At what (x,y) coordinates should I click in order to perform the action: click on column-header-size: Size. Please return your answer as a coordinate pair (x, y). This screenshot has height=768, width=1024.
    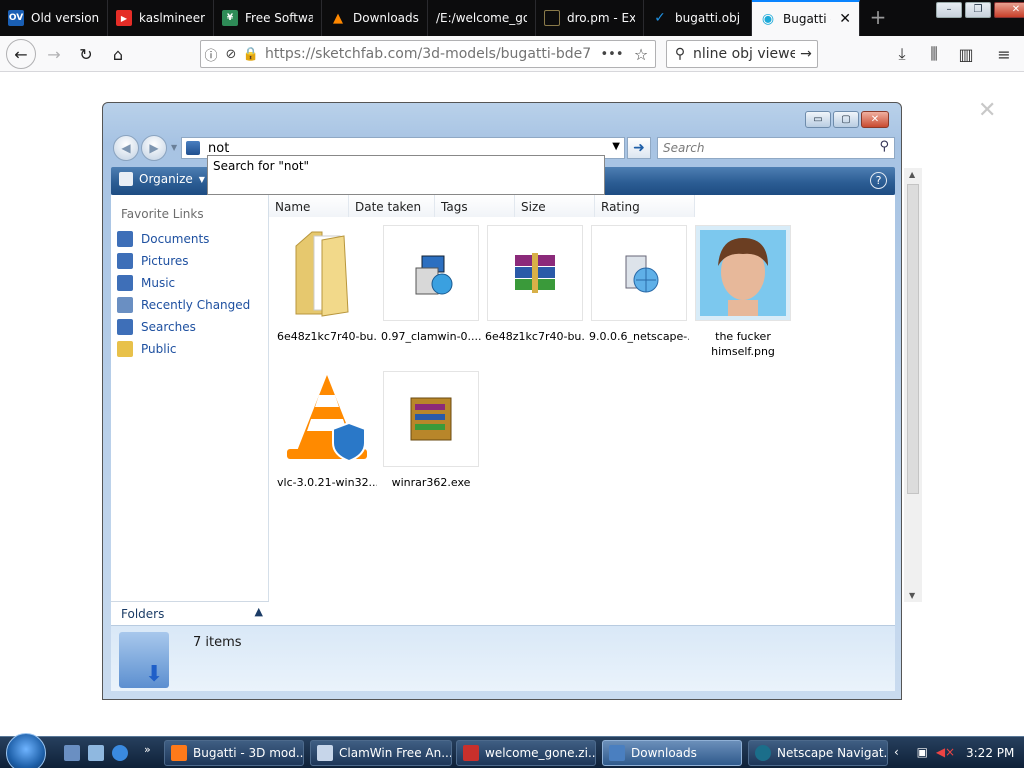
    Looking at the image, I should click on (555, 206).